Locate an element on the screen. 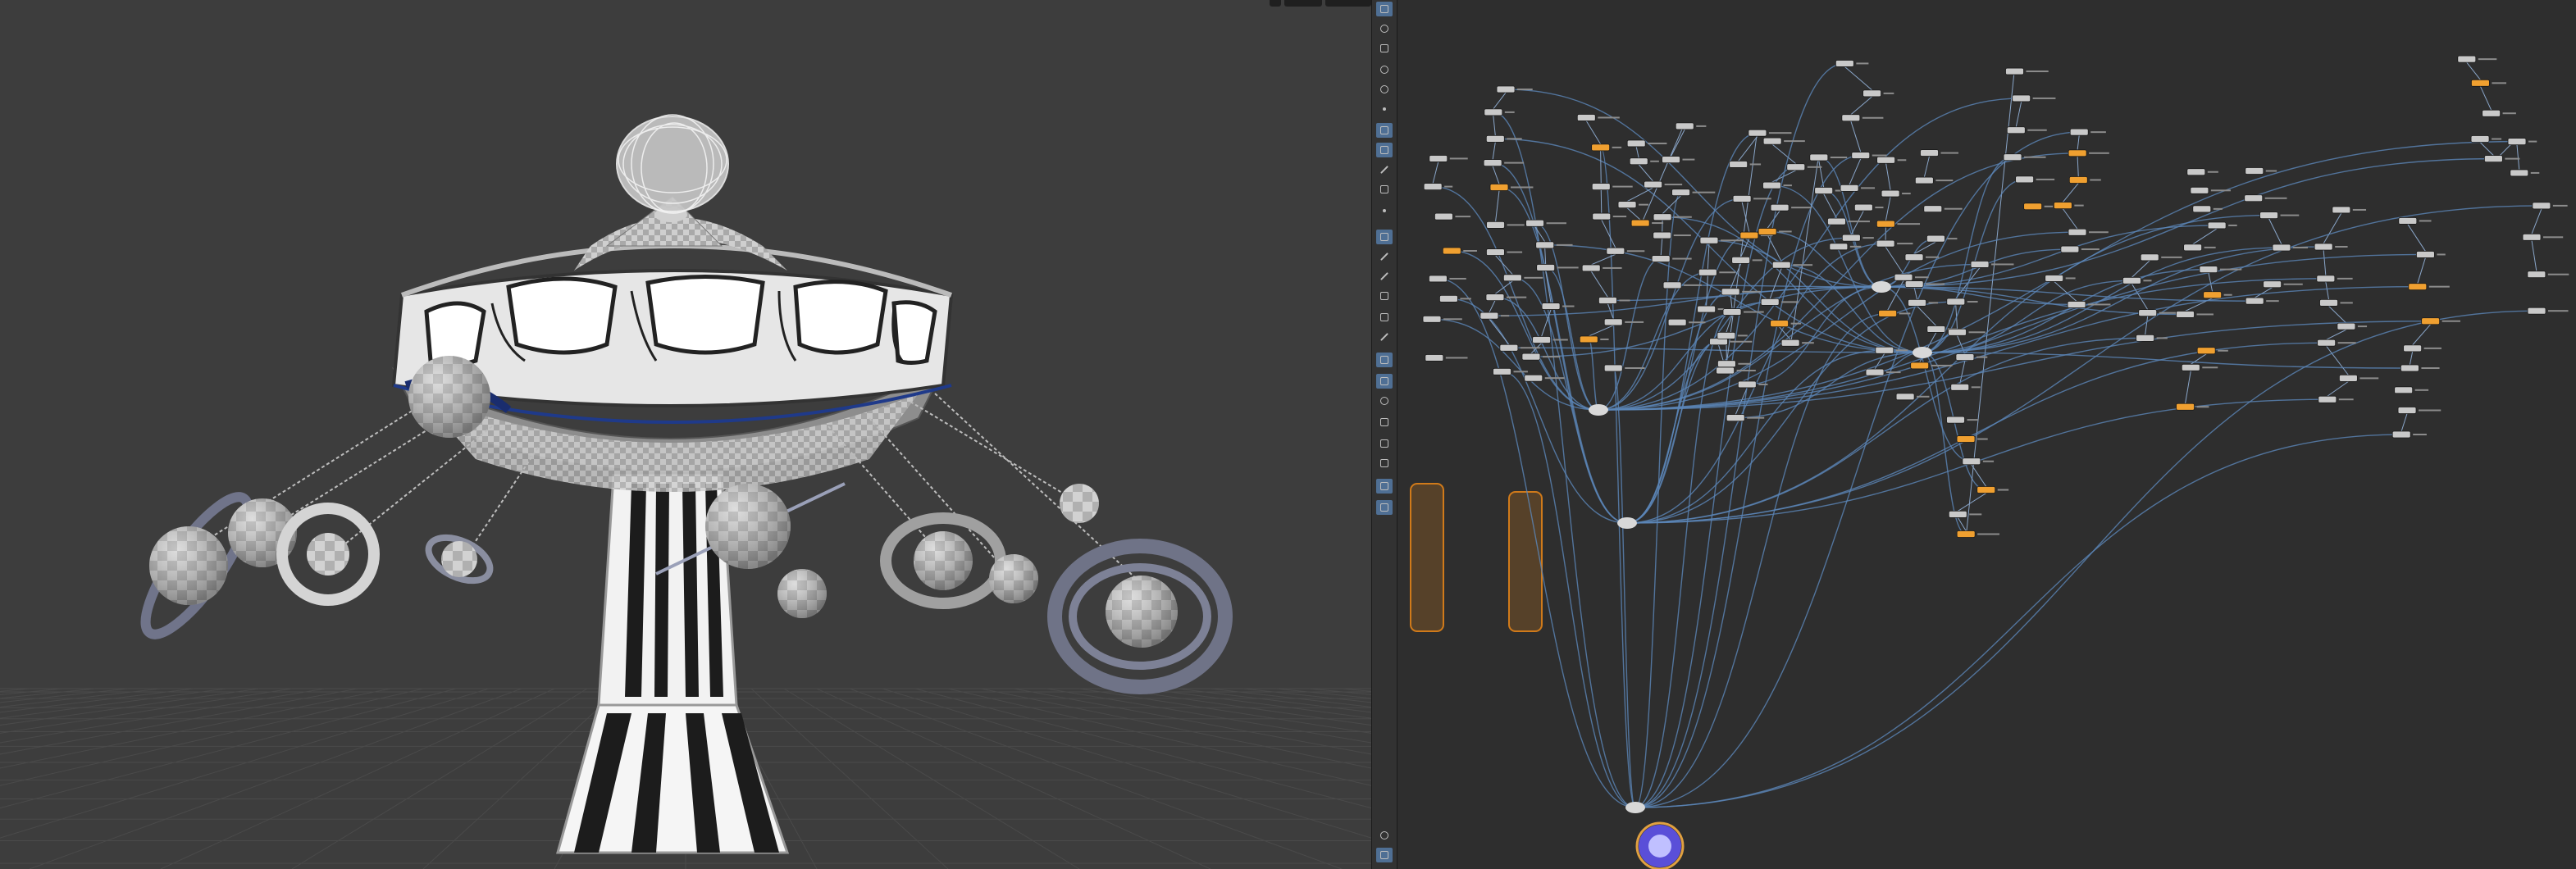 The height and width of the screenshot is (869, 2576). transform-tool-icon is located at coordinates (1384, 28).